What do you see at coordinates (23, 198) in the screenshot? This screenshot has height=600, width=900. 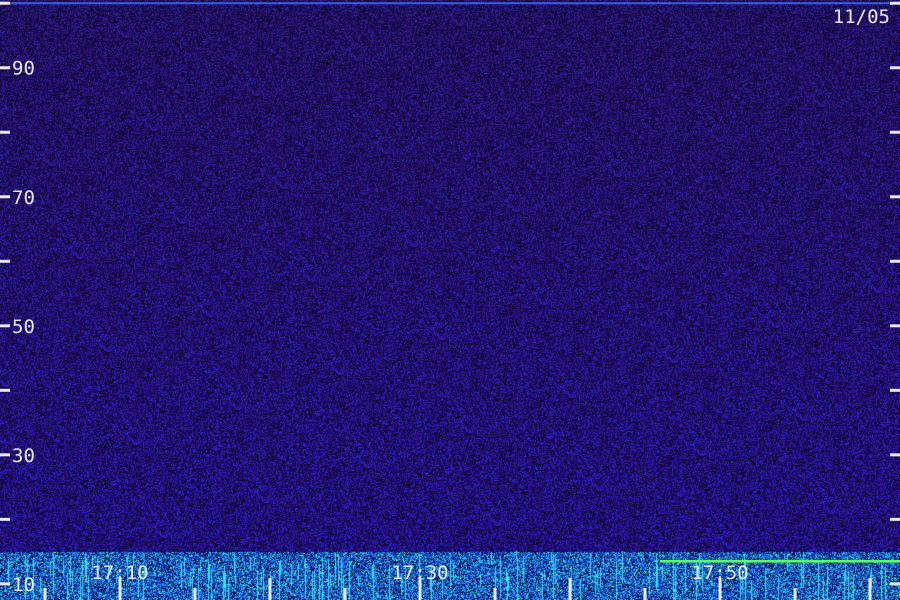 I see `y-tick-label-70: 70` at bounding box center [23, 198].